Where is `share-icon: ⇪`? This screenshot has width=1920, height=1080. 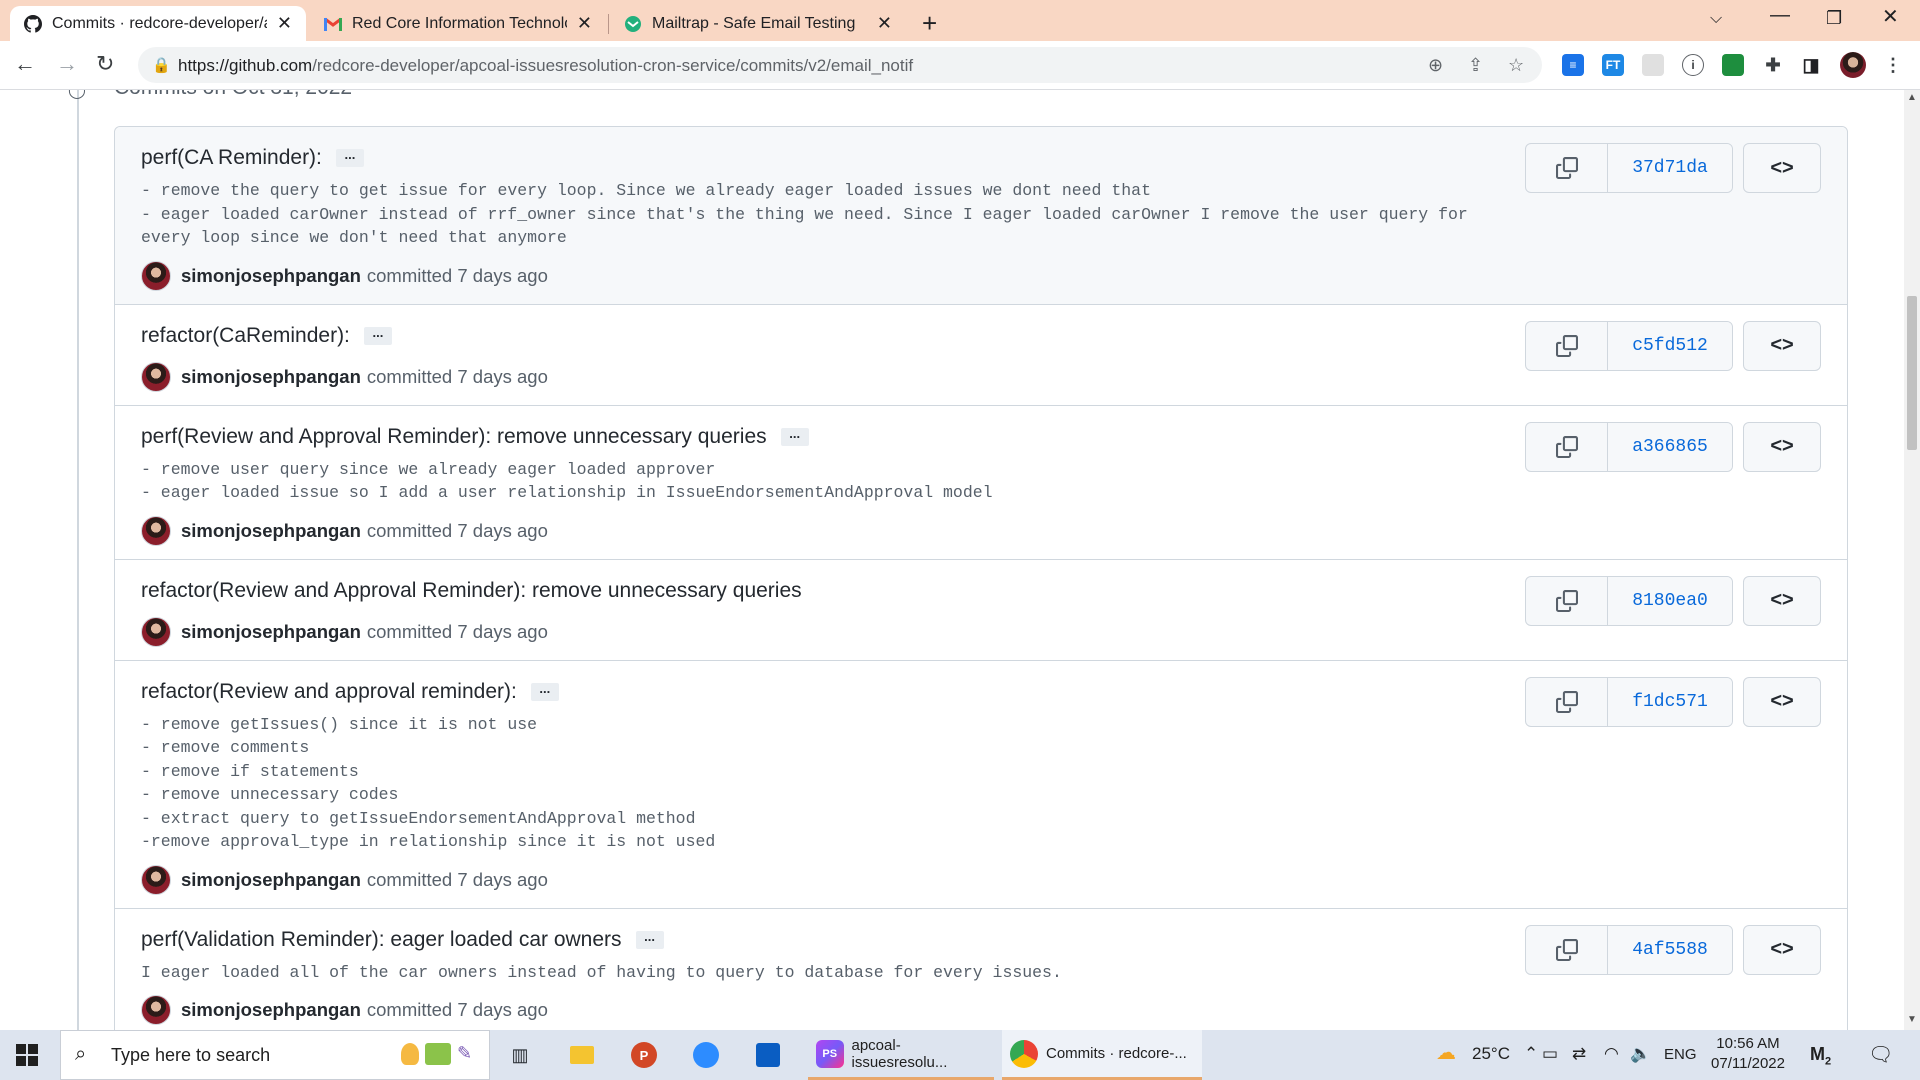 share-icon: ⇪ is located at coordinates (1475, 65).